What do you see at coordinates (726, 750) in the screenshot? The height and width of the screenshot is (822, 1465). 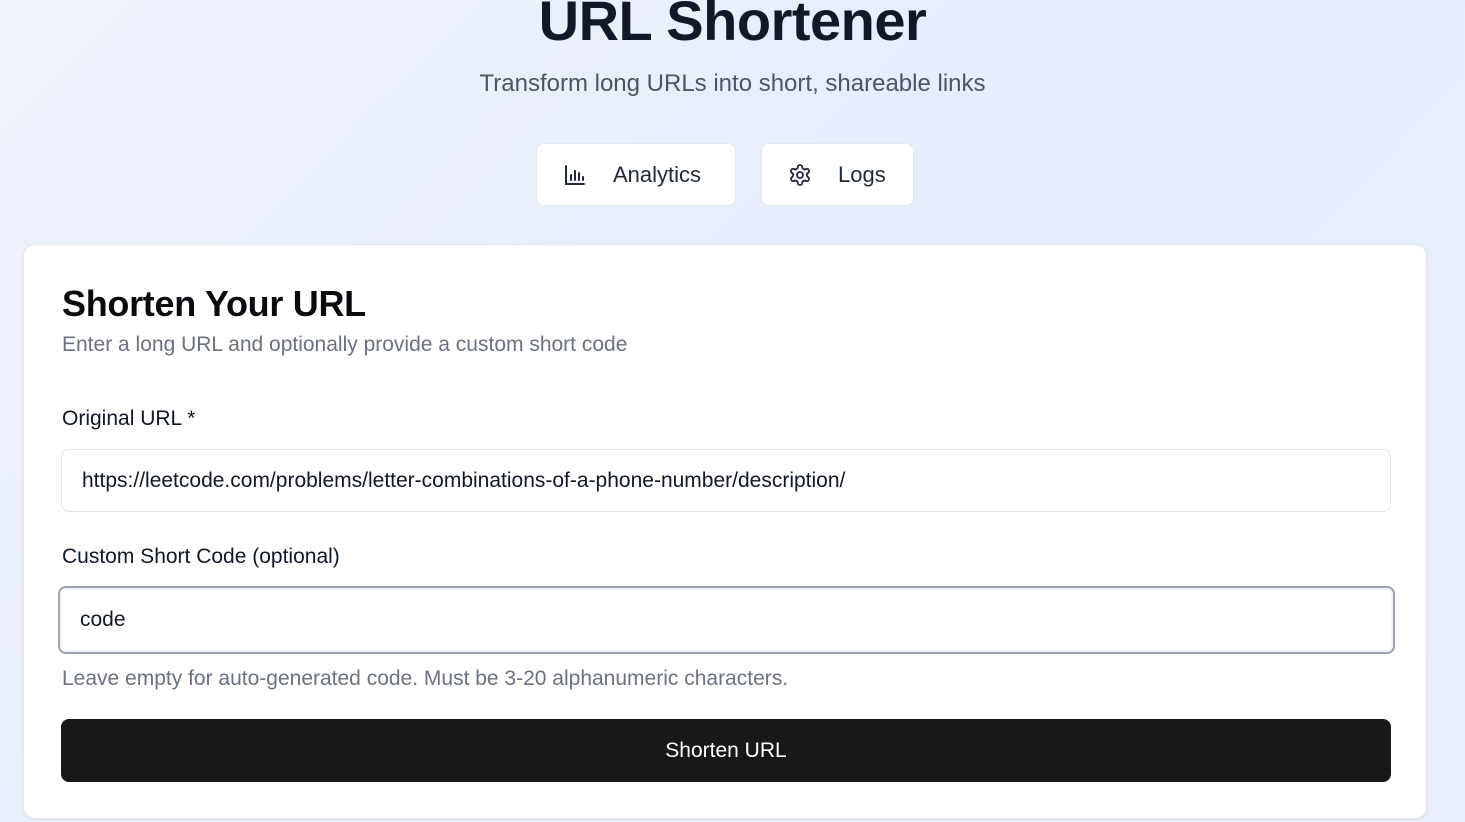 I see `shorten-url-button: Shorten URL` at bounding box center [726, 750].